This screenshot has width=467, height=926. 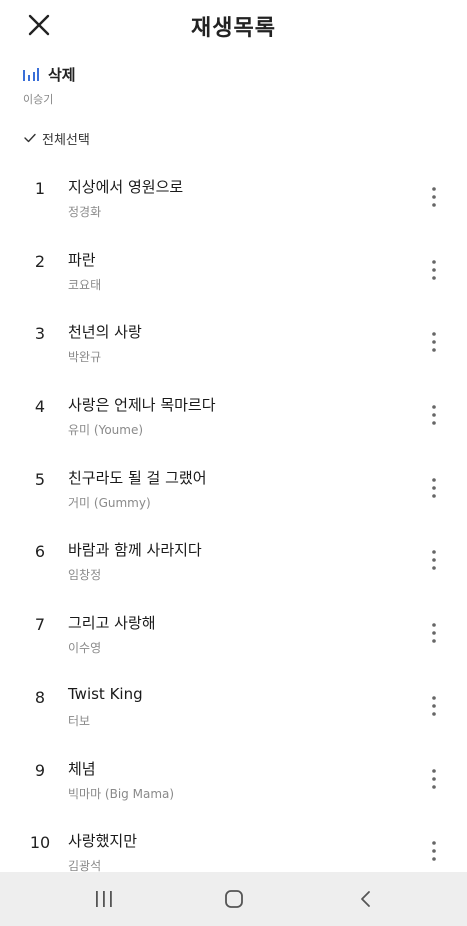 I want to click on track-number: 1, so click(x=40, y=188).